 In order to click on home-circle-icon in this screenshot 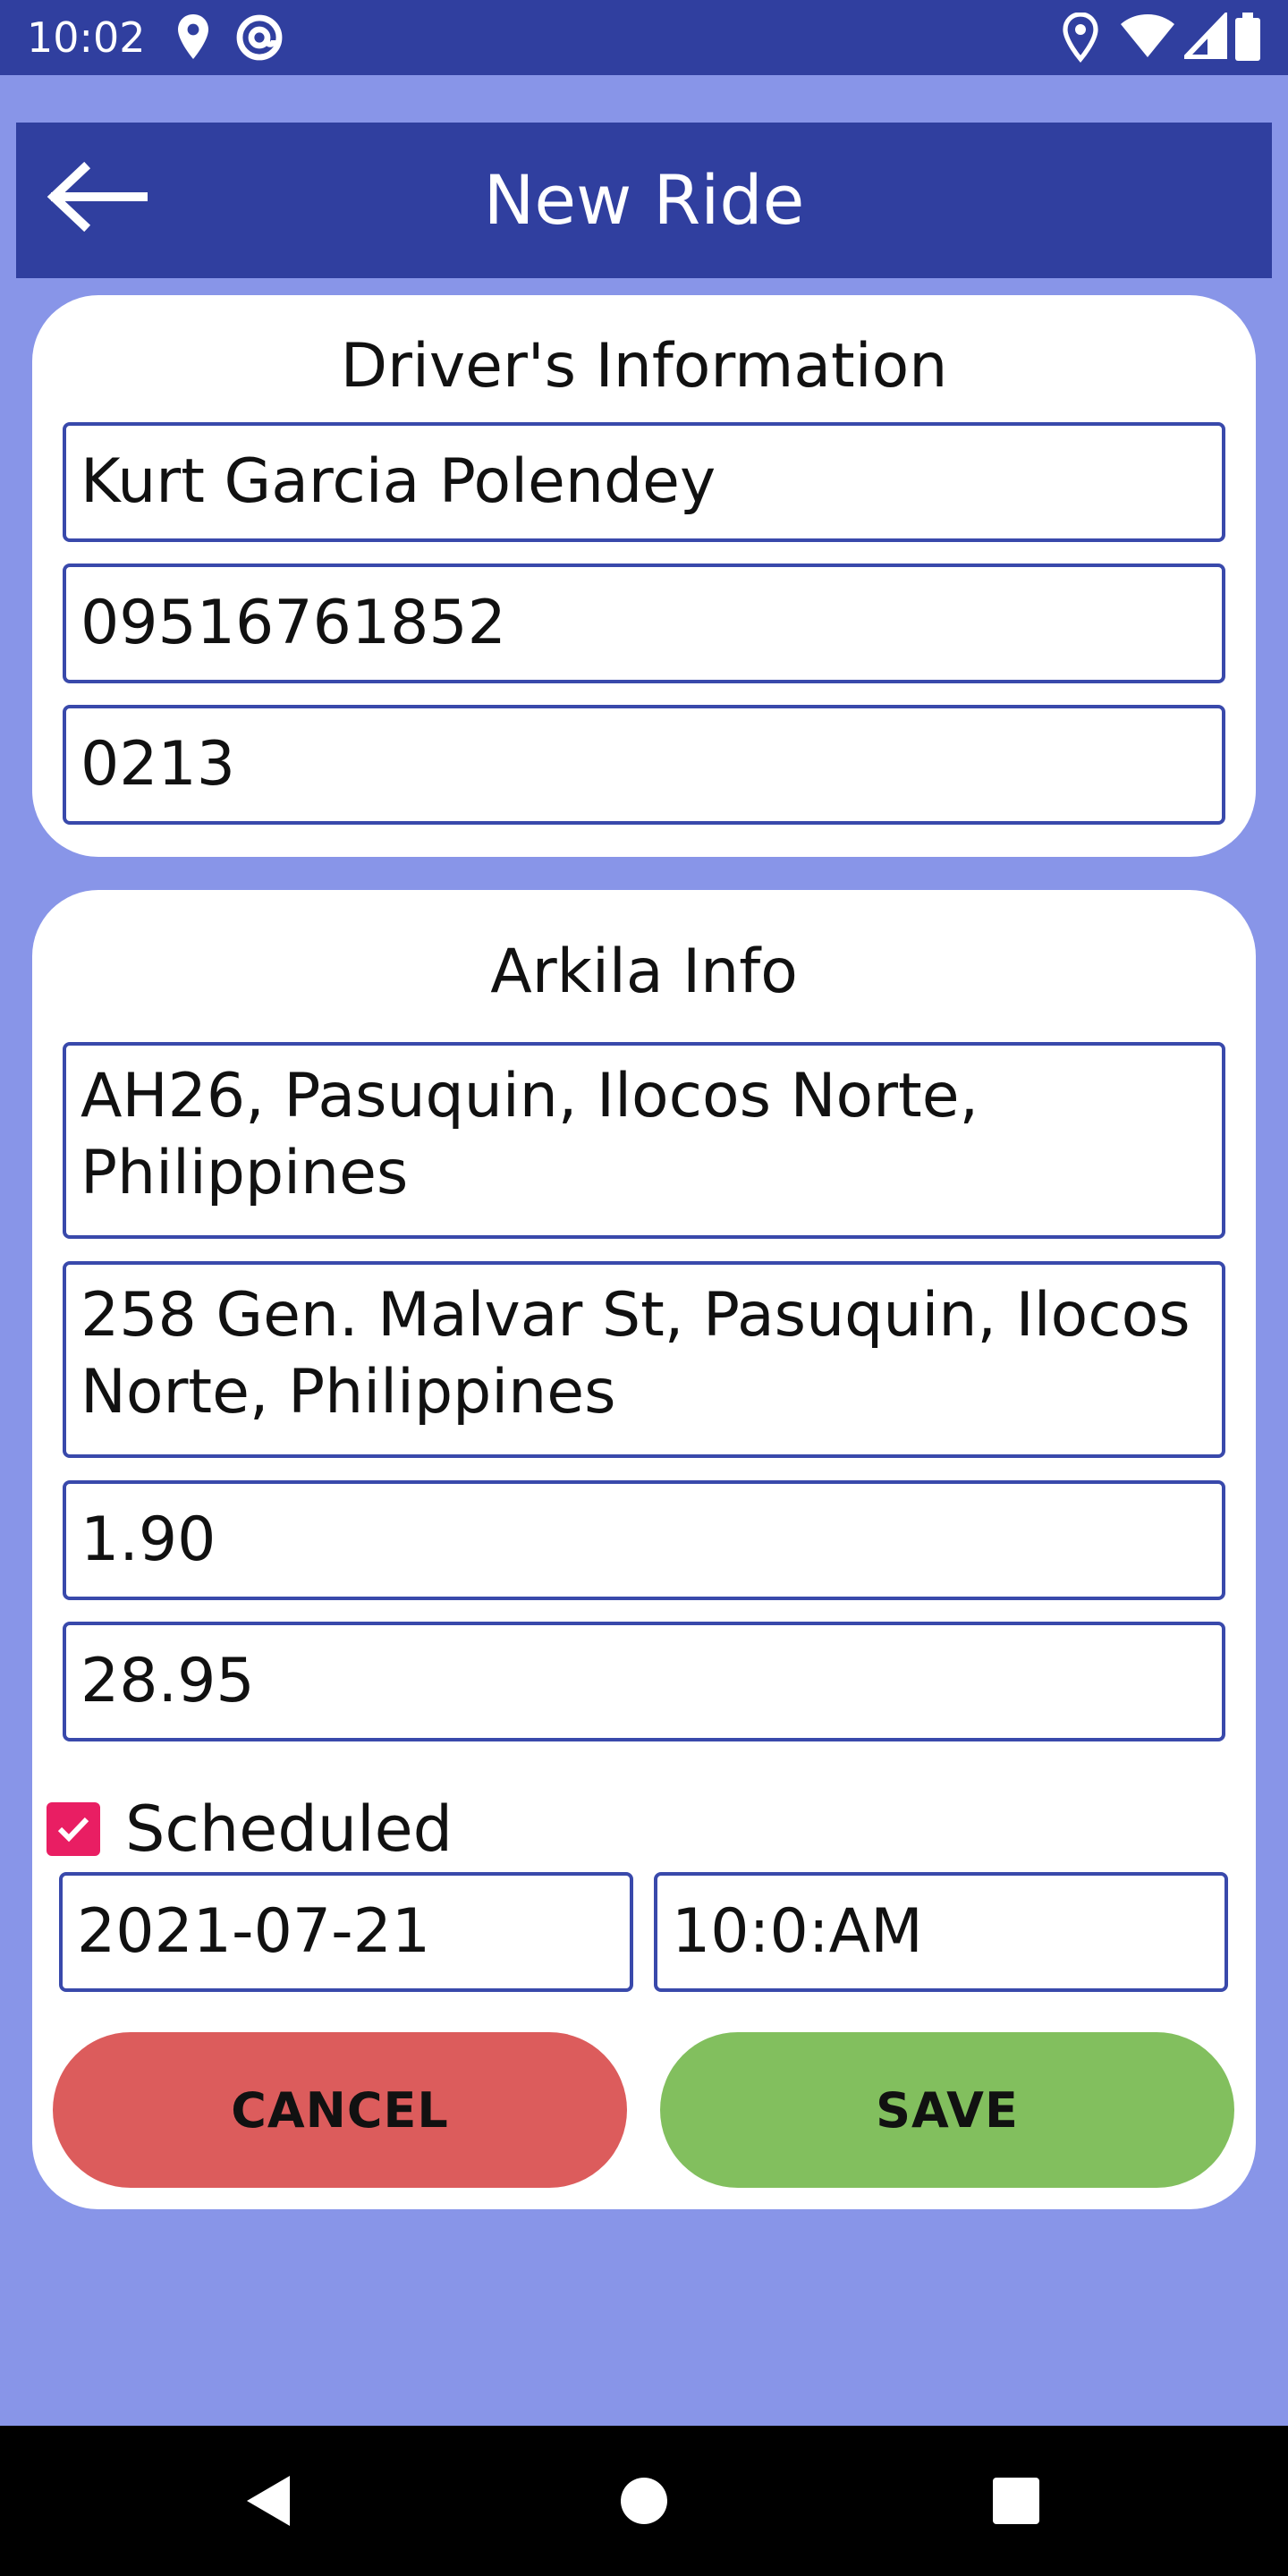, I will do `click(644, 2501)`.